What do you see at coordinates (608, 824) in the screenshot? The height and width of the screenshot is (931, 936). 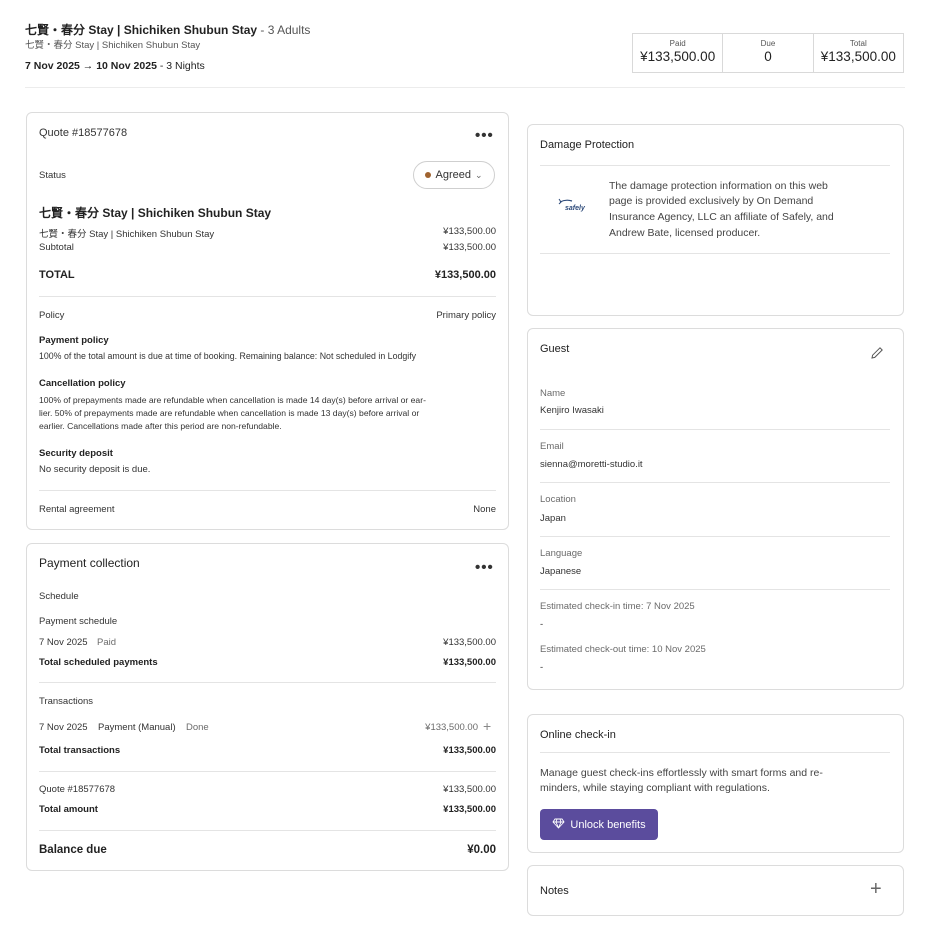 I see `unlock-benefits-label: Unlock benefits` at bounding box center [608, 824].